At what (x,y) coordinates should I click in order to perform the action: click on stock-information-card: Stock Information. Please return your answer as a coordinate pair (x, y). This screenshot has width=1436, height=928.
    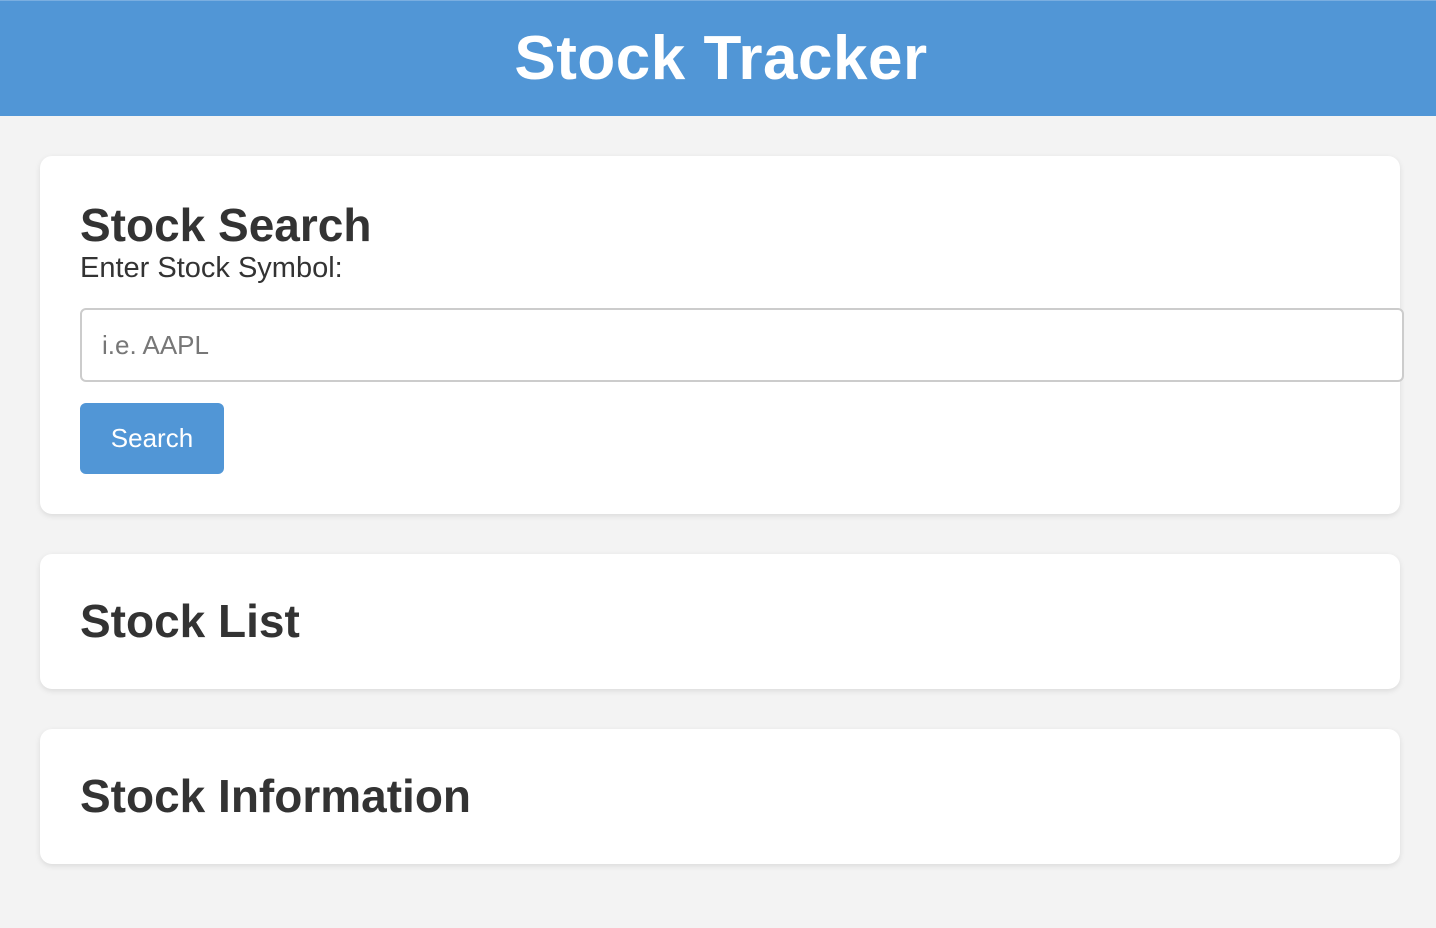
    Looking at the image, I should click on (720, 796).